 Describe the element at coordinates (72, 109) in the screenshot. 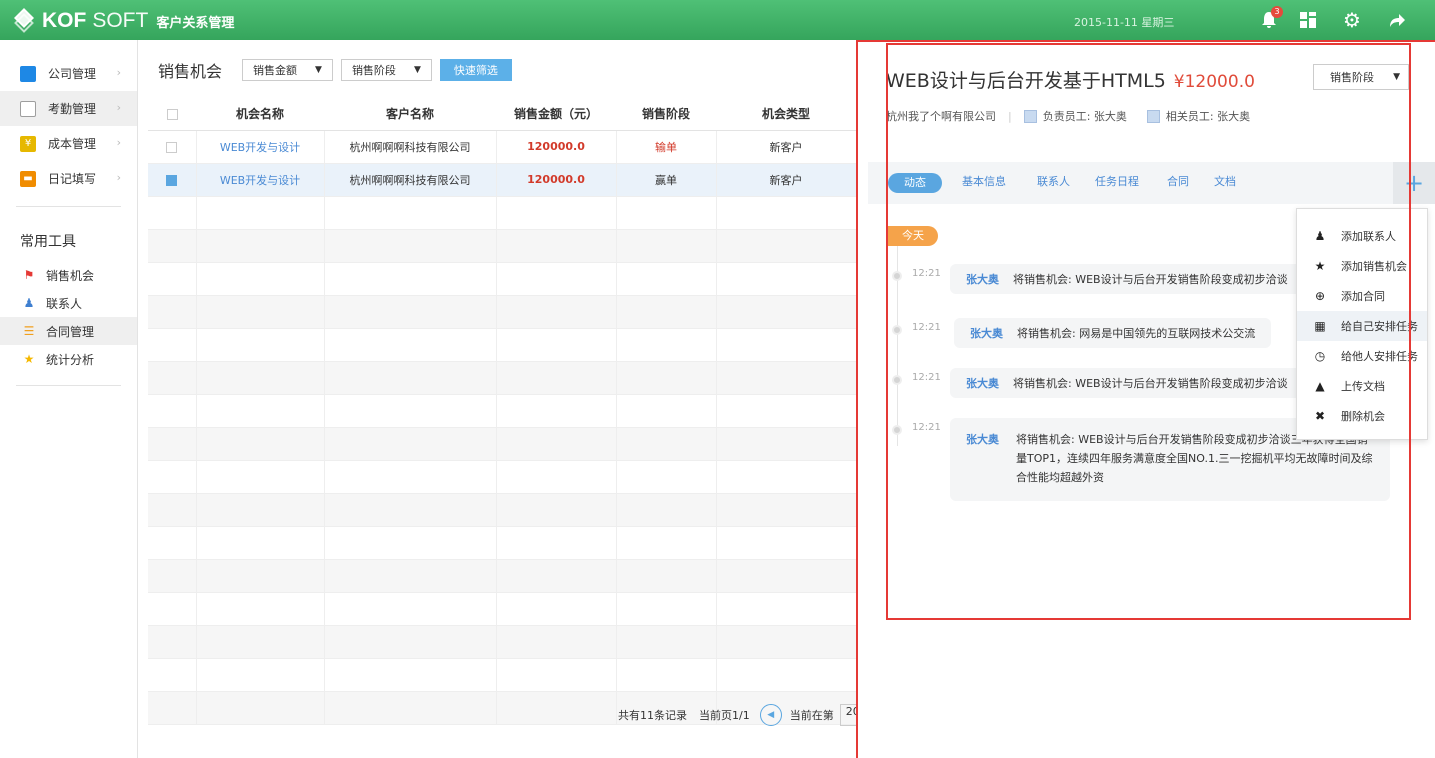

I see `nav-item-label: 考勤管理` at that location.